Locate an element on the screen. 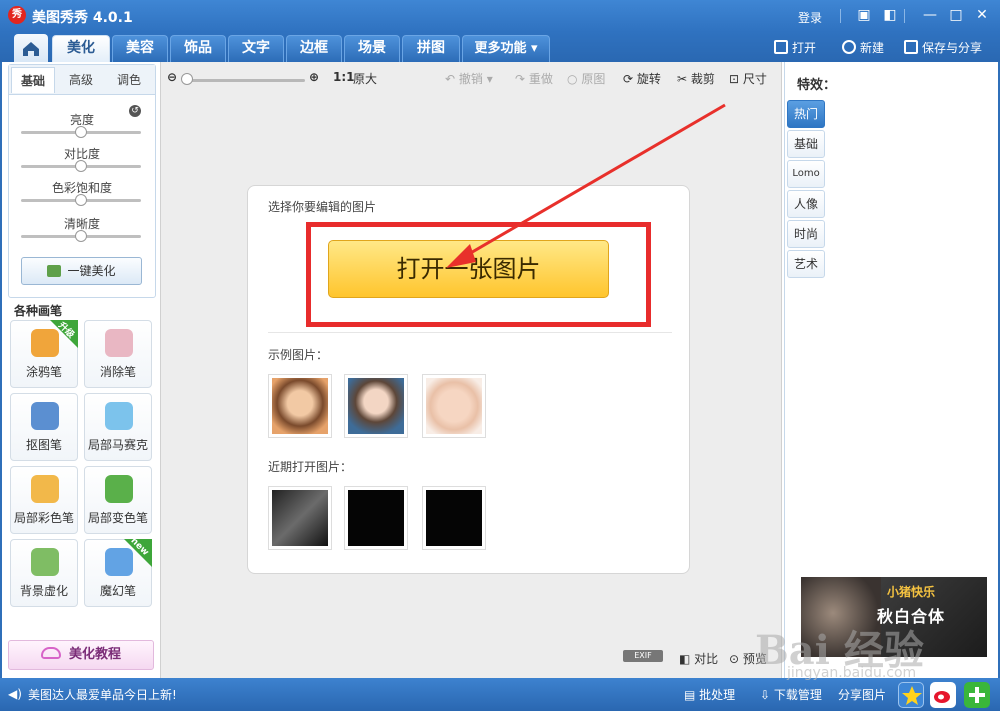 Image resolution: width=1000 pixels, height=711 pixels. maximize-icon: □ is located at coordinates (956, 15).